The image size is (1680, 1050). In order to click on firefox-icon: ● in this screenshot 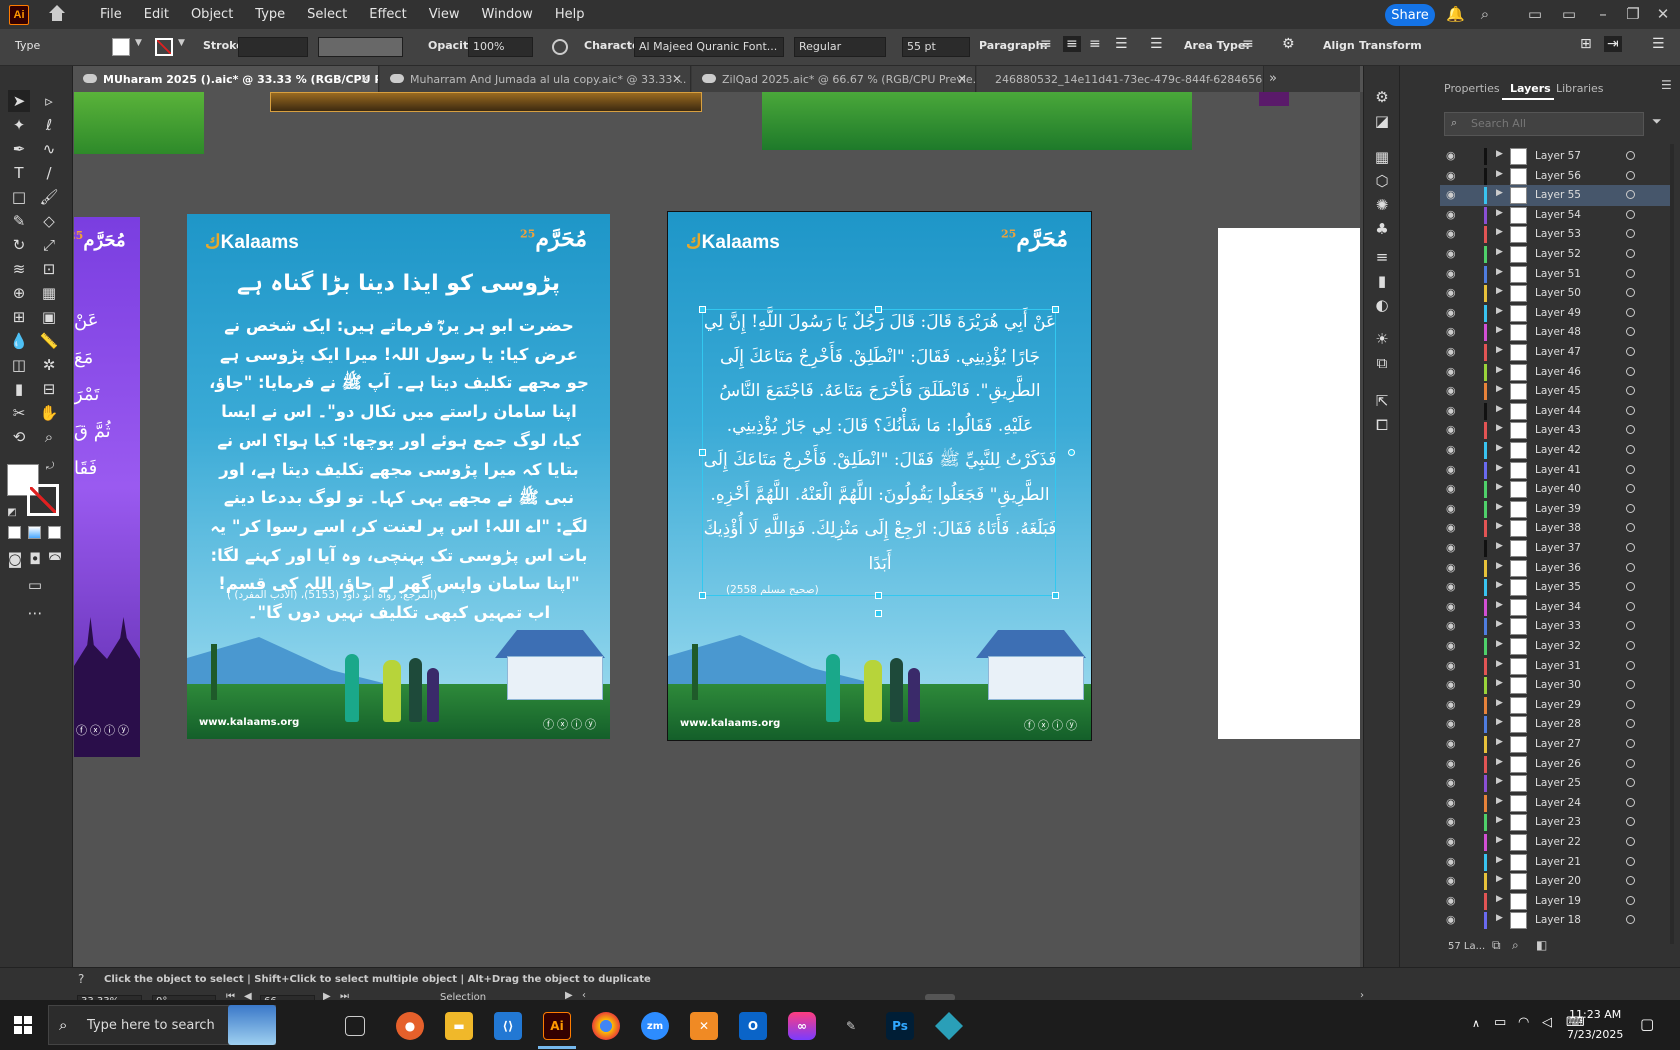, I will do `click(410, 1026)`.